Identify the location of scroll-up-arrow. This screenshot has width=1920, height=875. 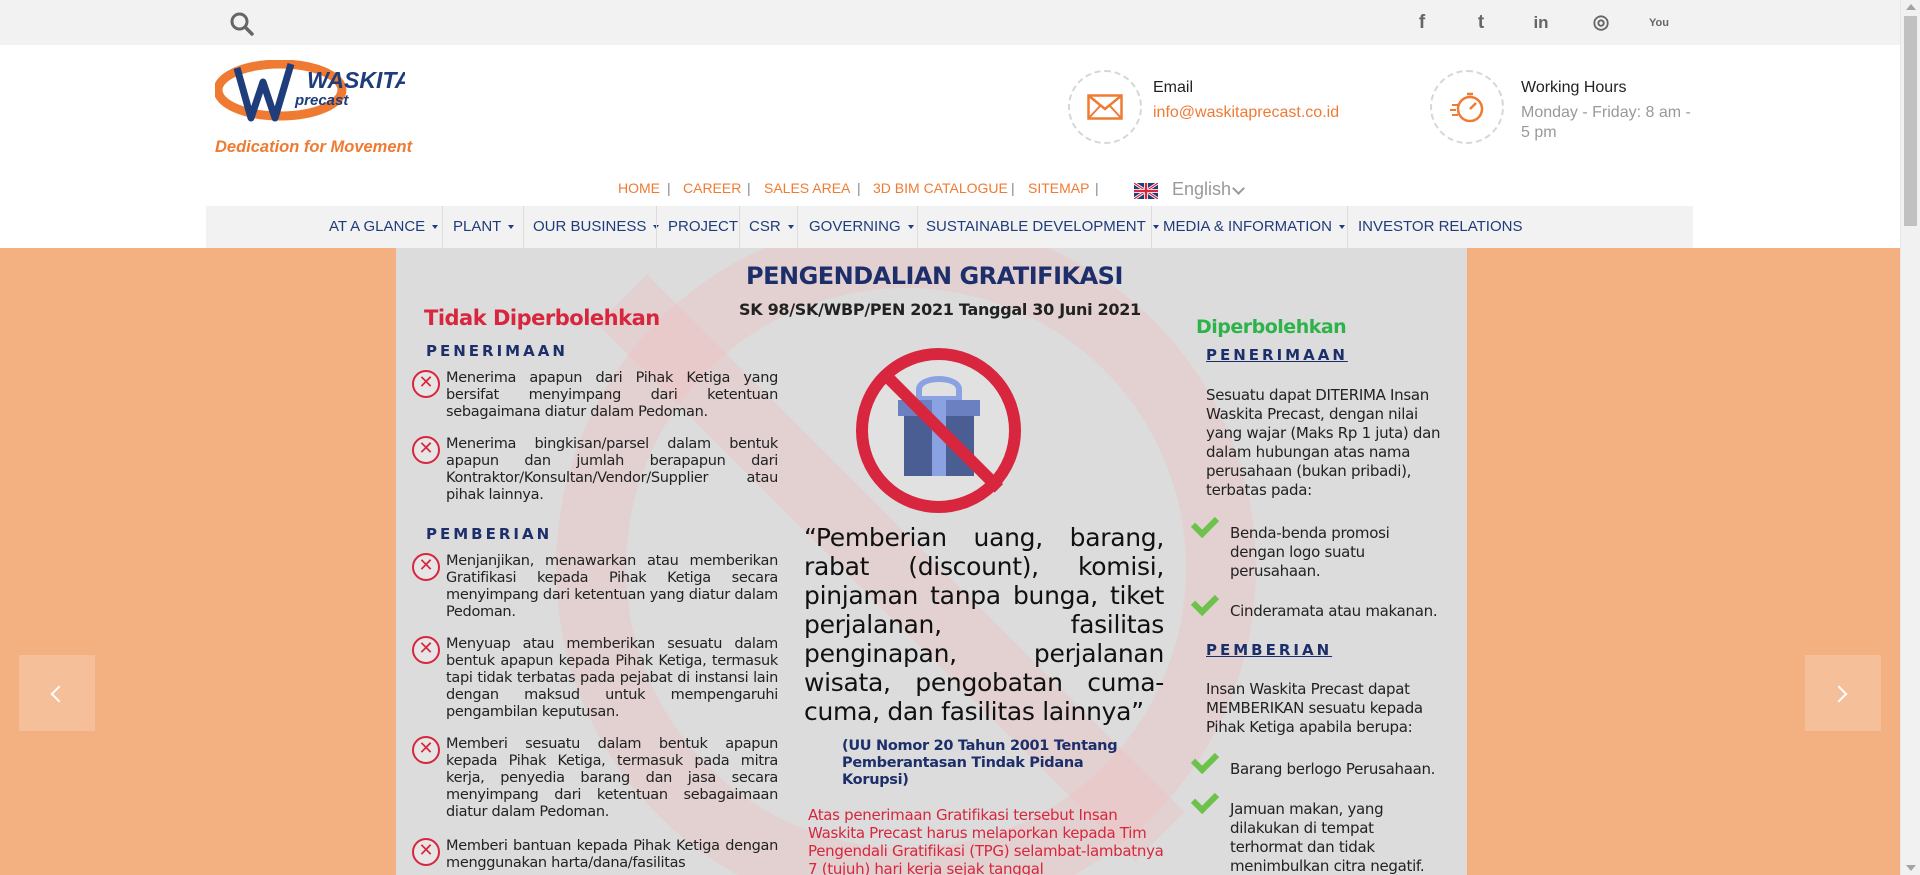
(1911, 7).